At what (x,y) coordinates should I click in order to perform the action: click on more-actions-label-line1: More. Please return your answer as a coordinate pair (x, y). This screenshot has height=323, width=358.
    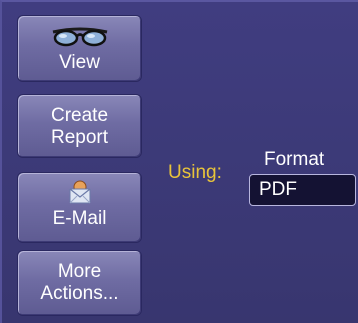
    Looking at the image, I should click on (79, 271).